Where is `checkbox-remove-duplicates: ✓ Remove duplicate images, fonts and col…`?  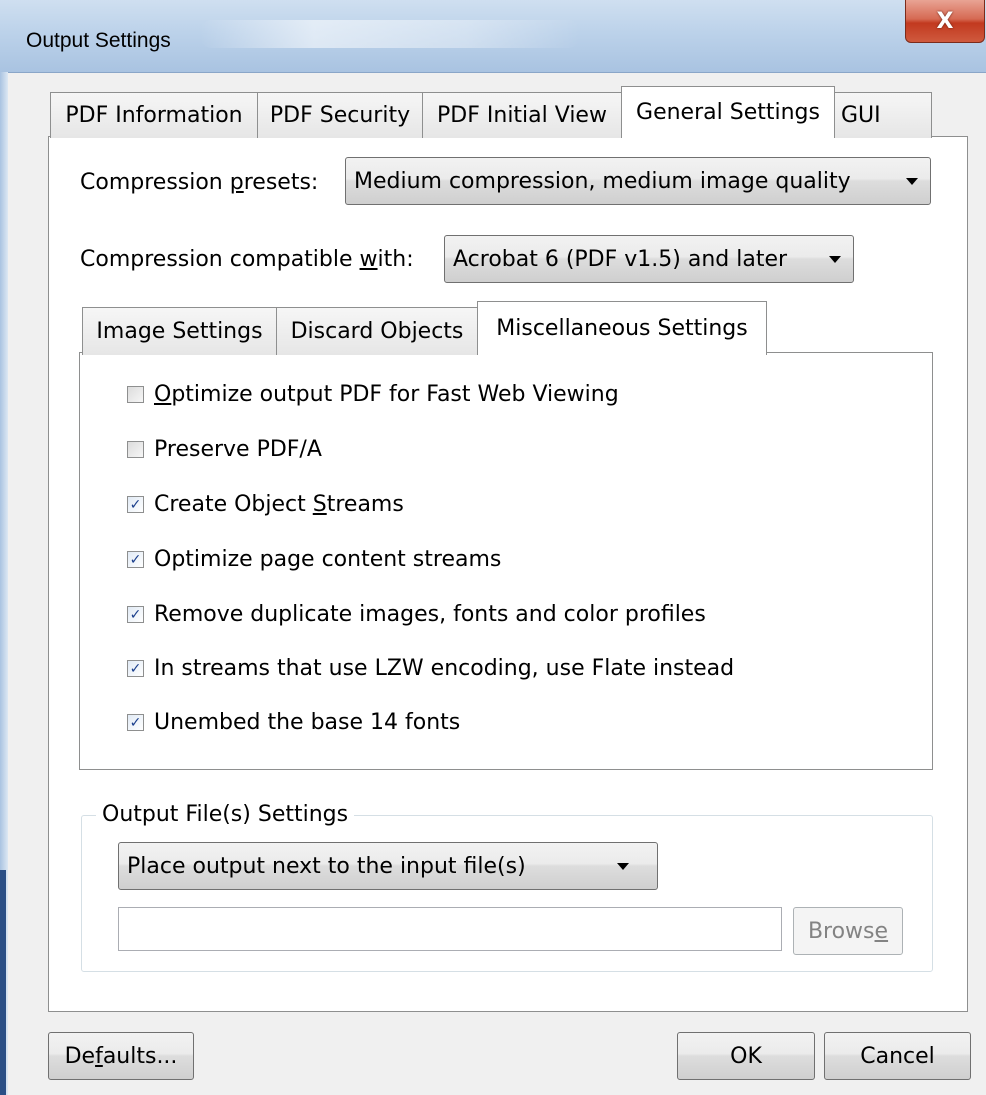
checkbox-remove-duplicates: ✓ Remove duplicate images, fonts and col… is located at coordinates (416, 614).